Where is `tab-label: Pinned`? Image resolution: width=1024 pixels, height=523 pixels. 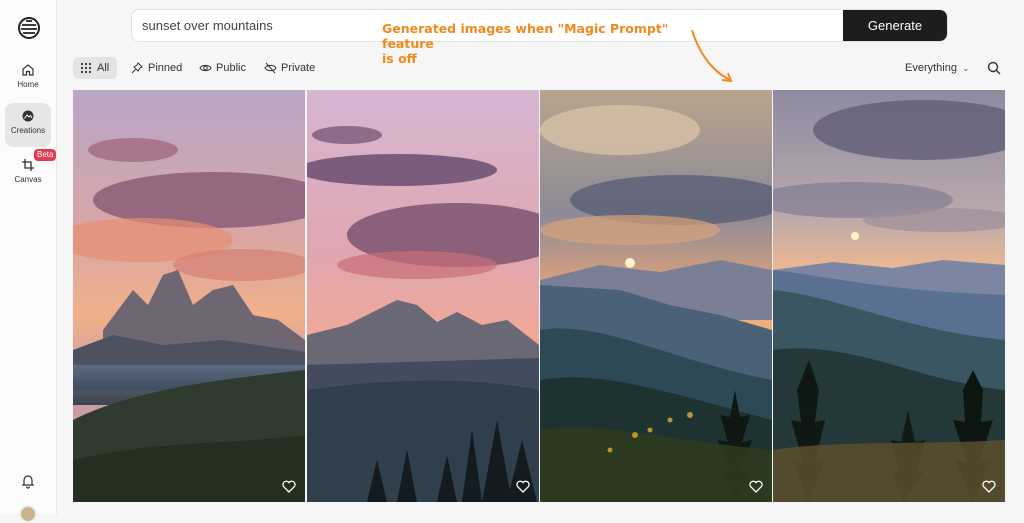
tab-label: Pinned is located at coordinates (165, 68).